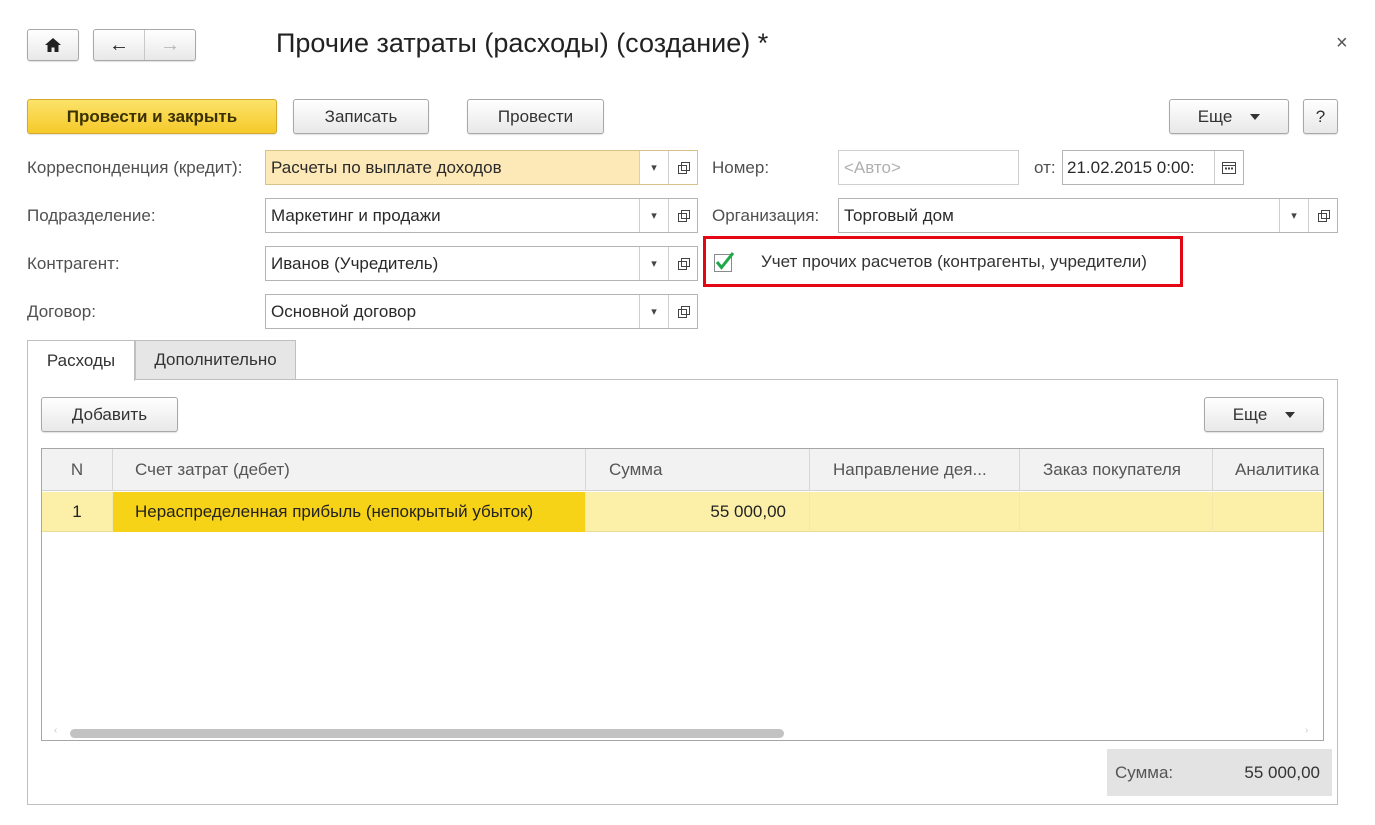 This screenshot has width=1375, height=825. Describe the element at coordinates (1250, 414) in the screenshot. I see `table-more-label: Еще` at that location.